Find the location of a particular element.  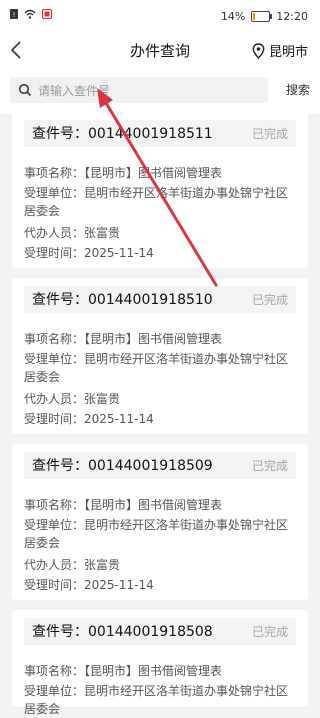

search-icon is located at coordinates (25, 90).